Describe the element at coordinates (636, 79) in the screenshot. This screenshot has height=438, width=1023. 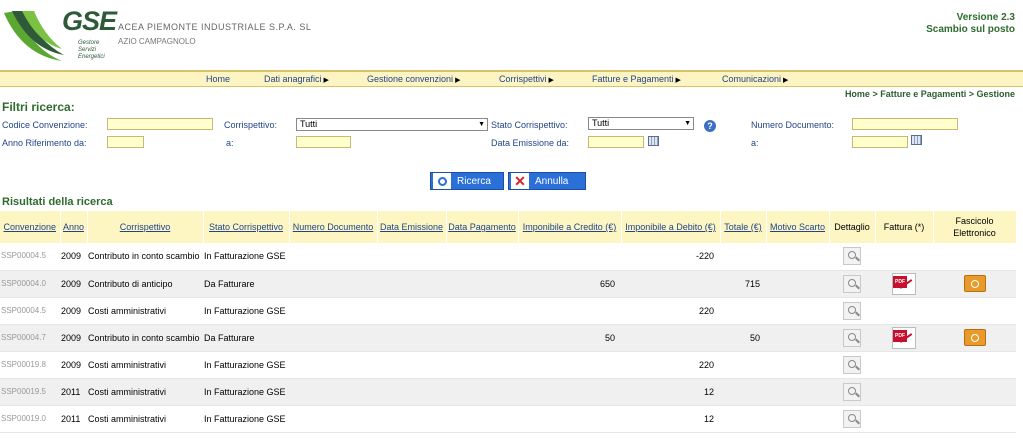
I see `nav-fatture-pagamenti: Fatture e Pagamenti ▶` at that location.